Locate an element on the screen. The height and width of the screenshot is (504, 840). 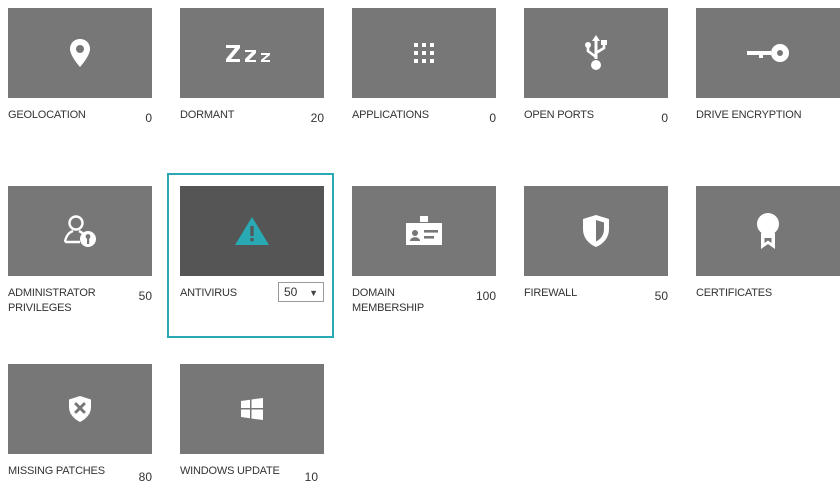
tile-label: DRIVE ENCRYPTION is located at coordinates (749, 115).